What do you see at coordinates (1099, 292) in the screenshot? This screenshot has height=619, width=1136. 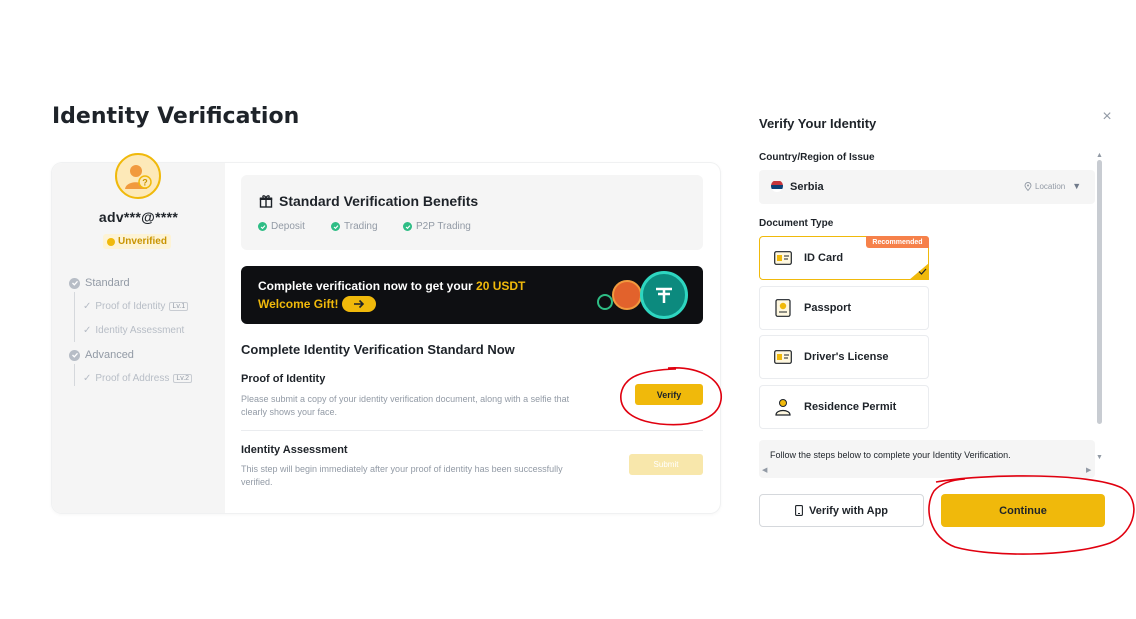 I see `modal-scrollbar` at bounding box center [1099, 292].